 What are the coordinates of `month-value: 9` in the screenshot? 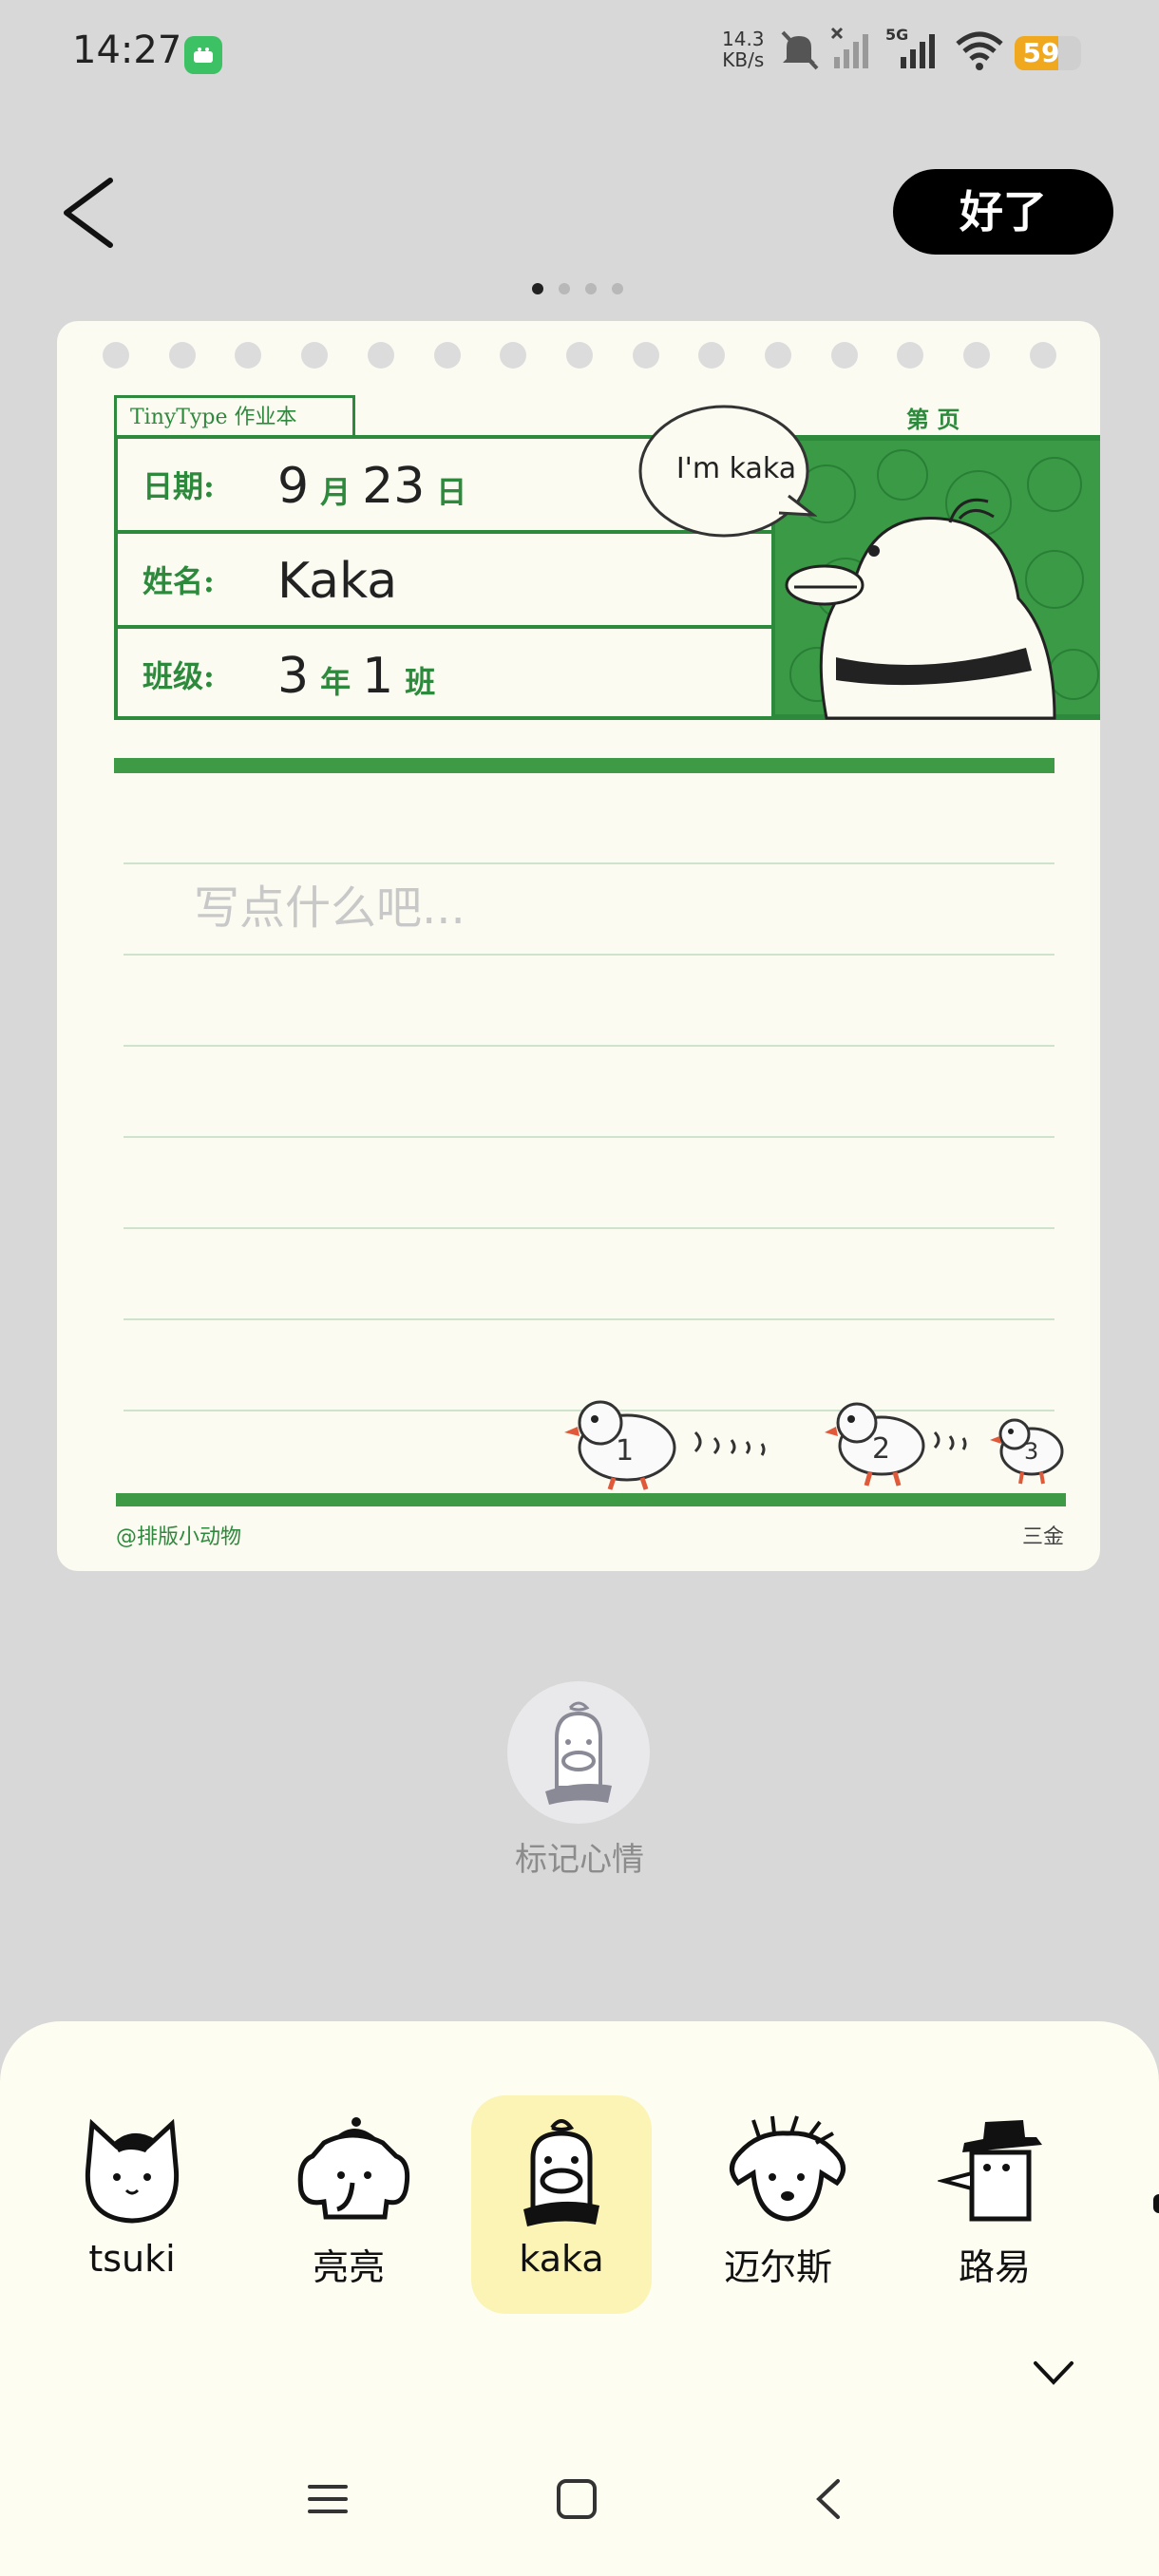 It's located at (293, 486).